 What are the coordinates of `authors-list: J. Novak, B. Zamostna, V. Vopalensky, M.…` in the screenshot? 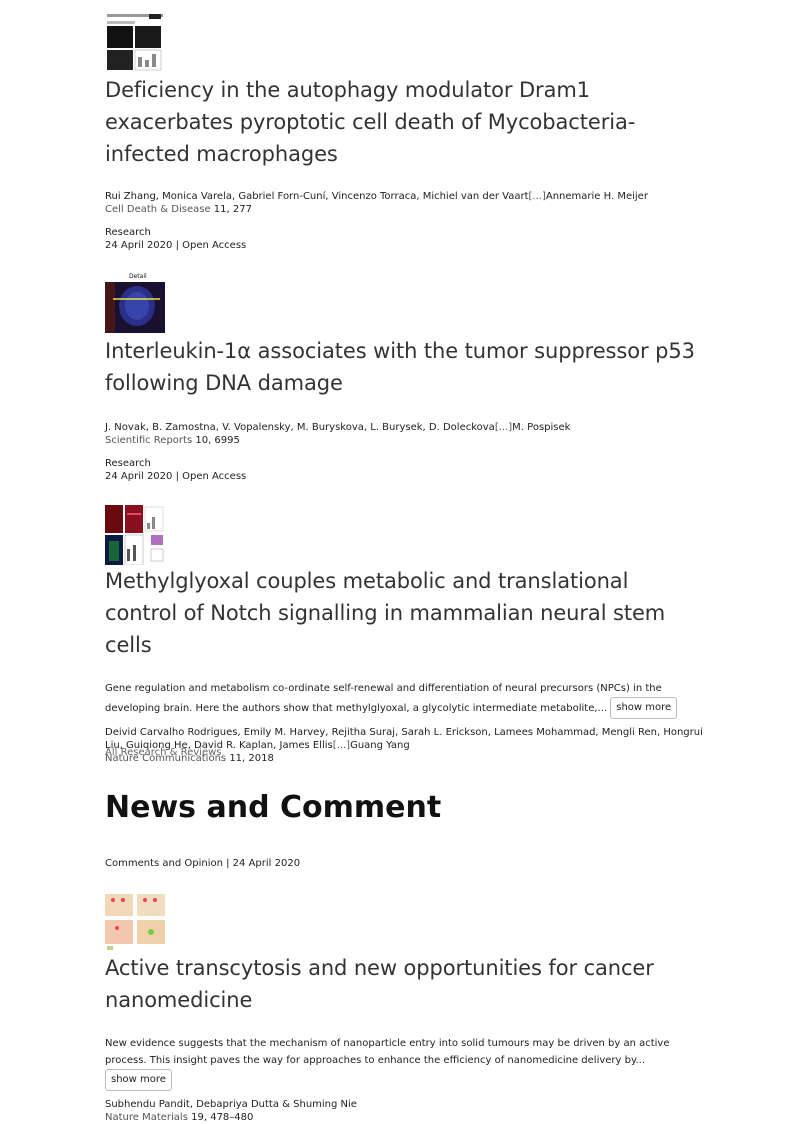 It's located at (300, 427).